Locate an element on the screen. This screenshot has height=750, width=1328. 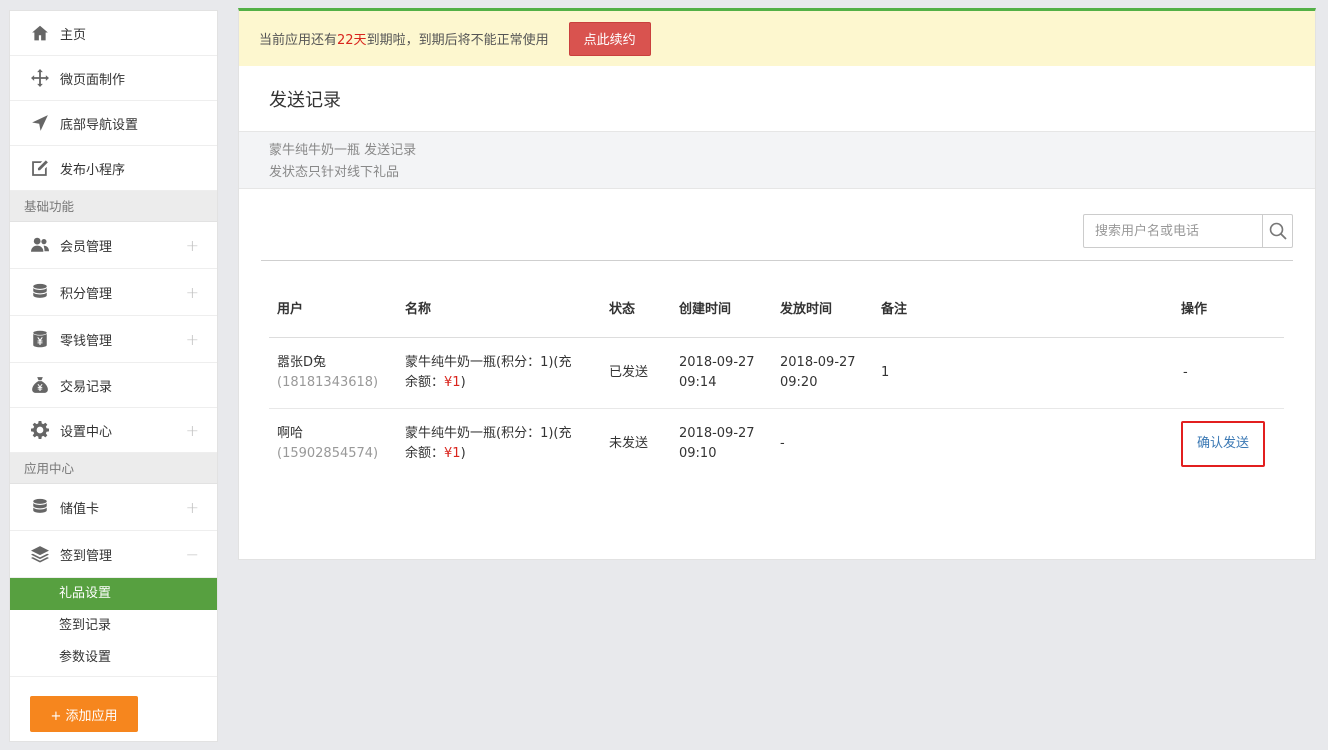
sidebar-subitem-checkin-records: 签到记录 is located at coordinates (113, 626).